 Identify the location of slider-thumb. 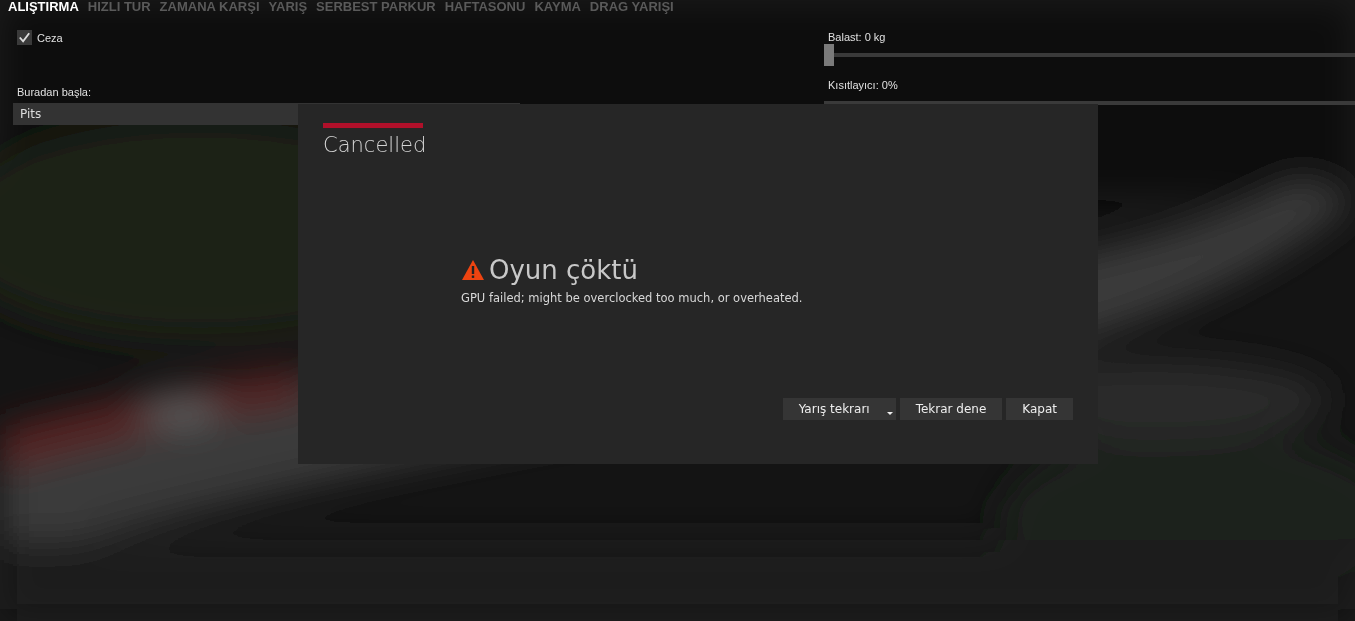
(829, 55).